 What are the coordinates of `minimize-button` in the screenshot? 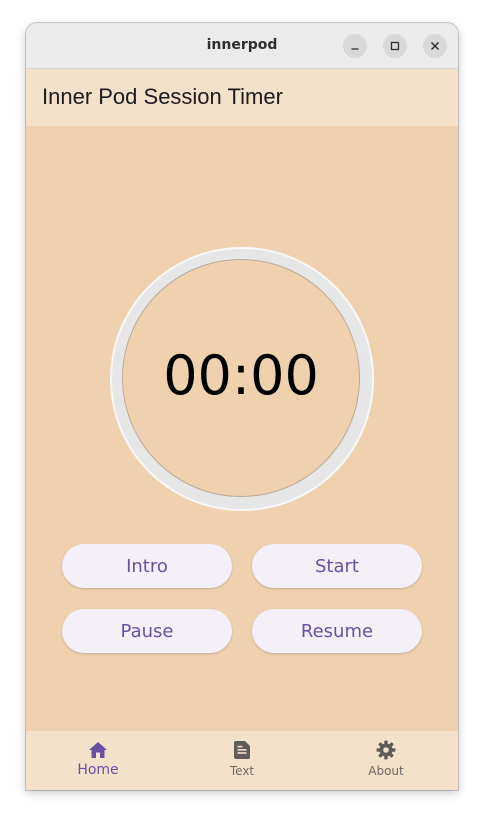 It's located at (355, 46).